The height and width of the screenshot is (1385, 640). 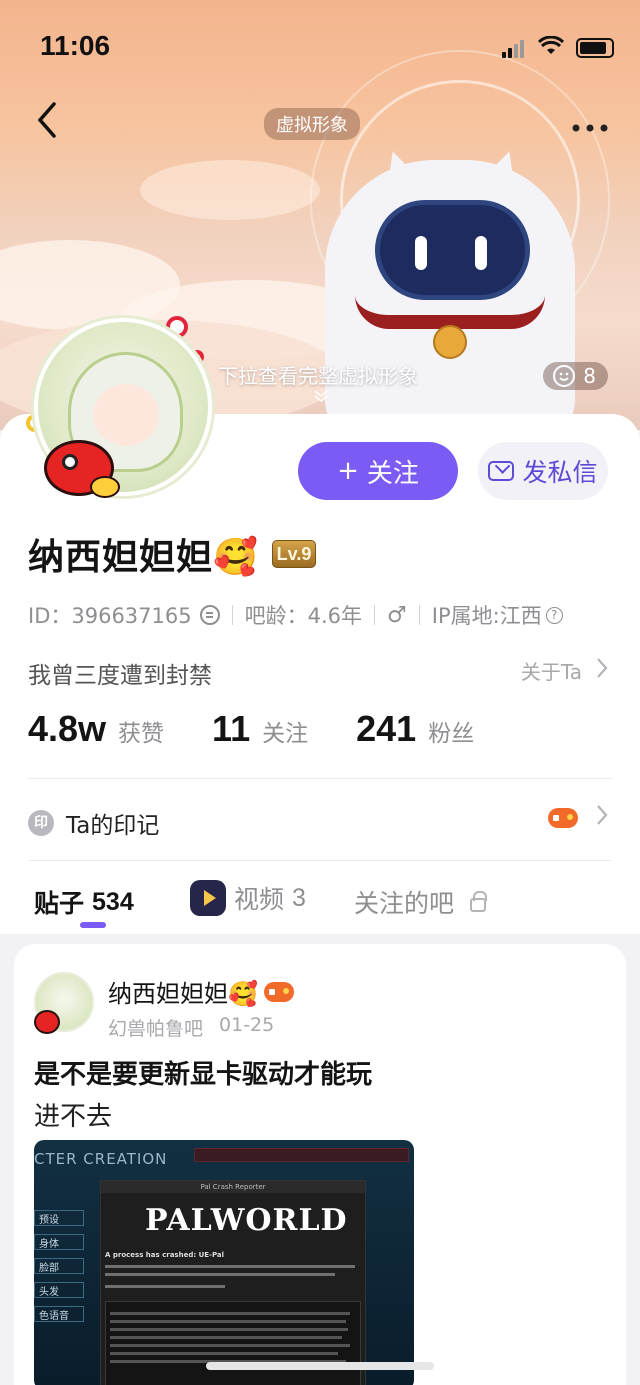 What do you see at coordinates (321, 397) in the screenshot?
I see `chevron-down-icon` at bounding box center [321, 397].